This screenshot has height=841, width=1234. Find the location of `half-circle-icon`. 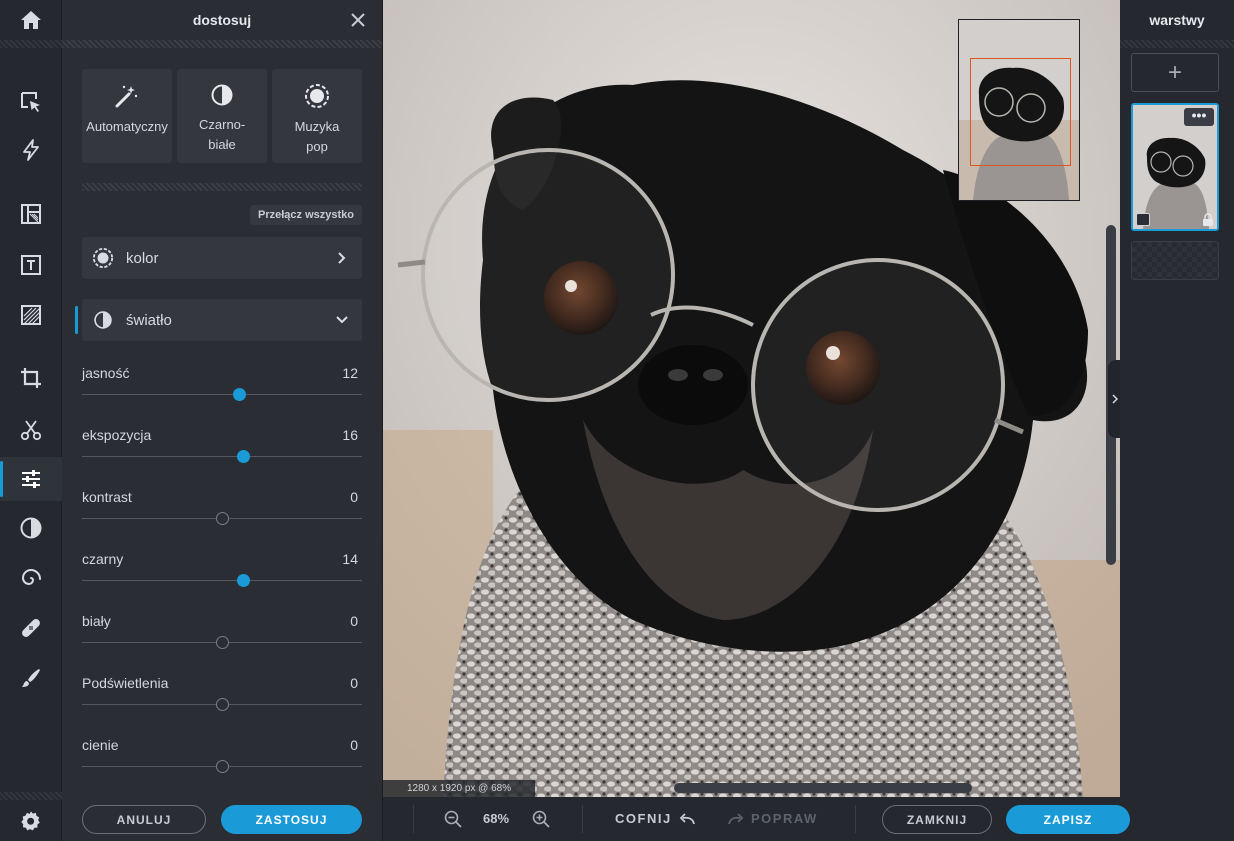

half-circle-icon is located at coordinates (31, 528).